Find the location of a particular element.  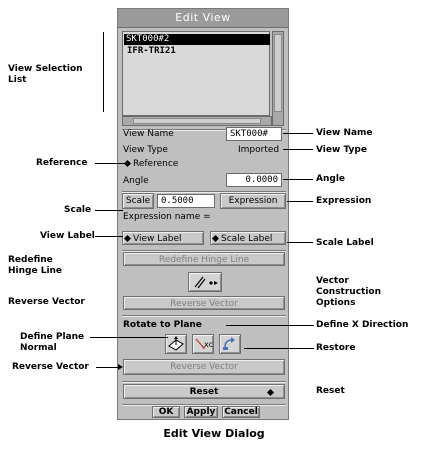

annotation-restore: Restore is located at coordinates (336, 348).